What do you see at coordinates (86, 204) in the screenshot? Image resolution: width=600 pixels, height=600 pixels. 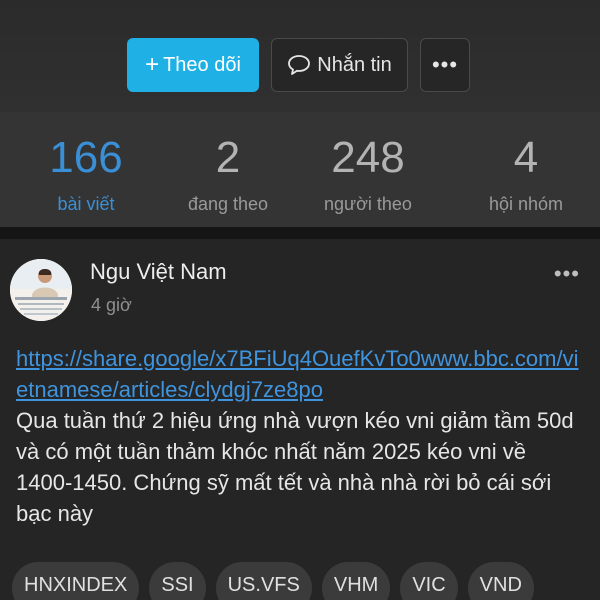 I see `stat-posts-label: bài viết` at bounding box center [86, 204].